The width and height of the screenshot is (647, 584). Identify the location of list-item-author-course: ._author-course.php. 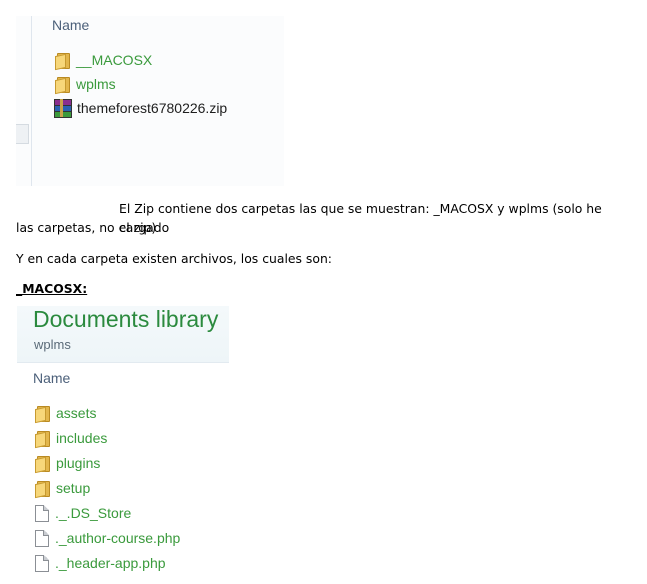
(107, 538).